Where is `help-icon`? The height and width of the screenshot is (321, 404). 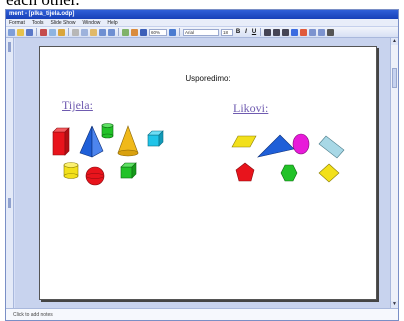 help-icon is located at coordinates (172, 32).